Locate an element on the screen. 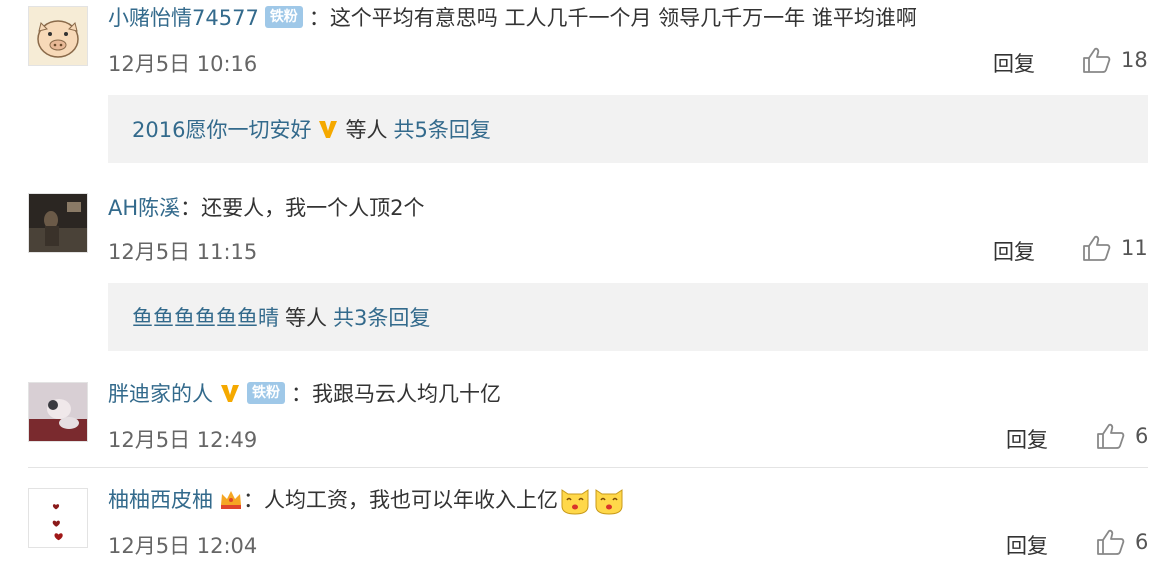  timestamp: 12月5日 12:49 is located at coordinates (183, 440).